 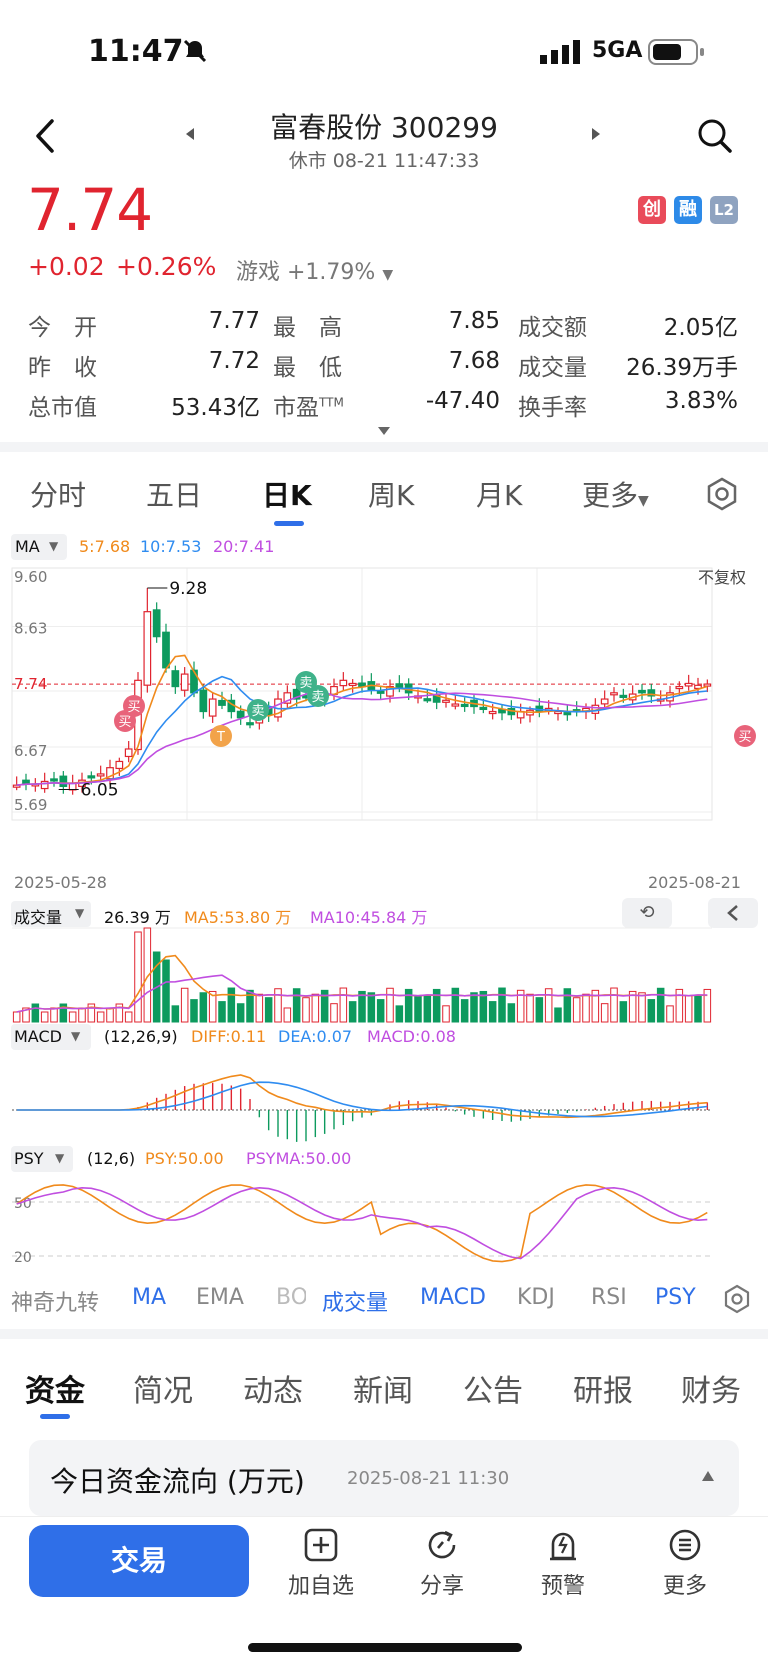 What do you see at coordinates (60, 882) in the screenshot?
I see `start-date: 2025-05-28` at bounding box center [60, 882].